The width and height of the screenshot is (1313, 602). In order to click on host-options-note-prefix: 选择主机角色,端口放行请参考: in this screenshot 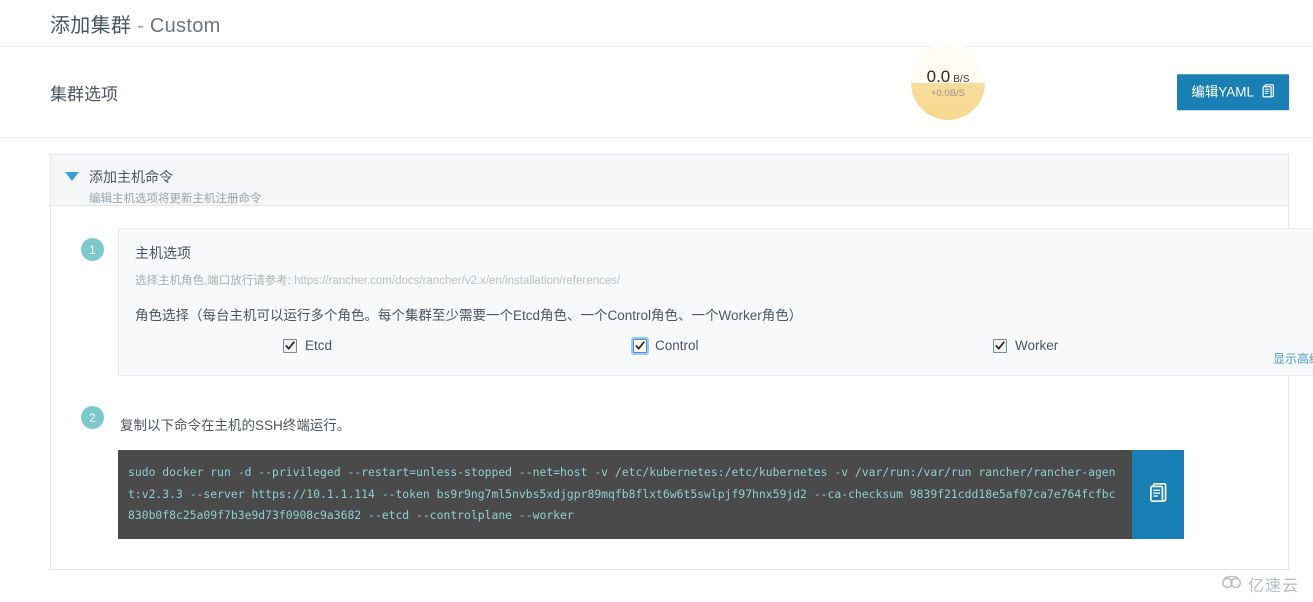, I will do `click(215, 281)`.